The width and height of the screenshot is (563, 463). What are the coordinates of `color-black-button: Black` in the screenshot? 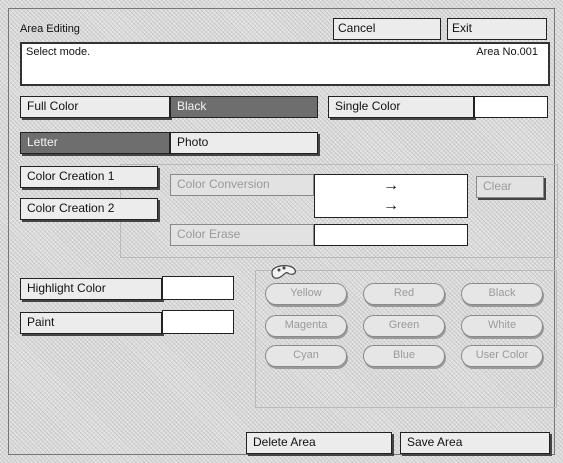 It's located at (502, 294).